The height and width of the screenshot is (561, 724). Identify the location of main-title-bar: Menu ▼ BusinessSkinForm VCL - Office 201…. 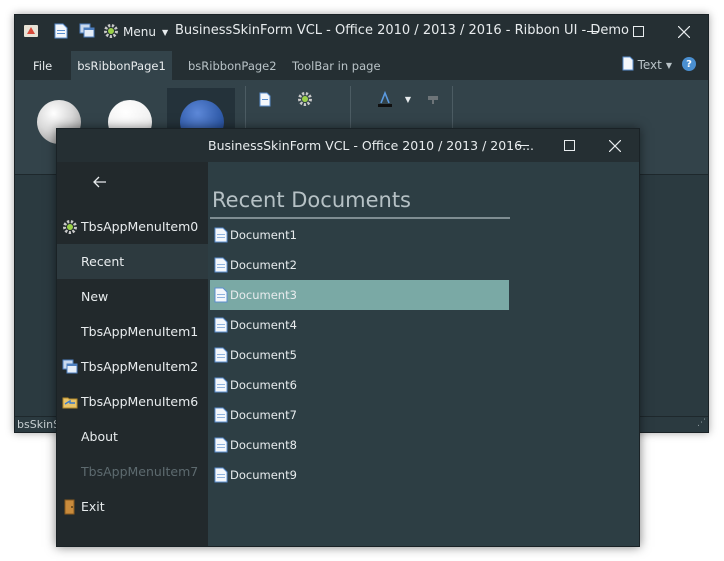
(361, 31).